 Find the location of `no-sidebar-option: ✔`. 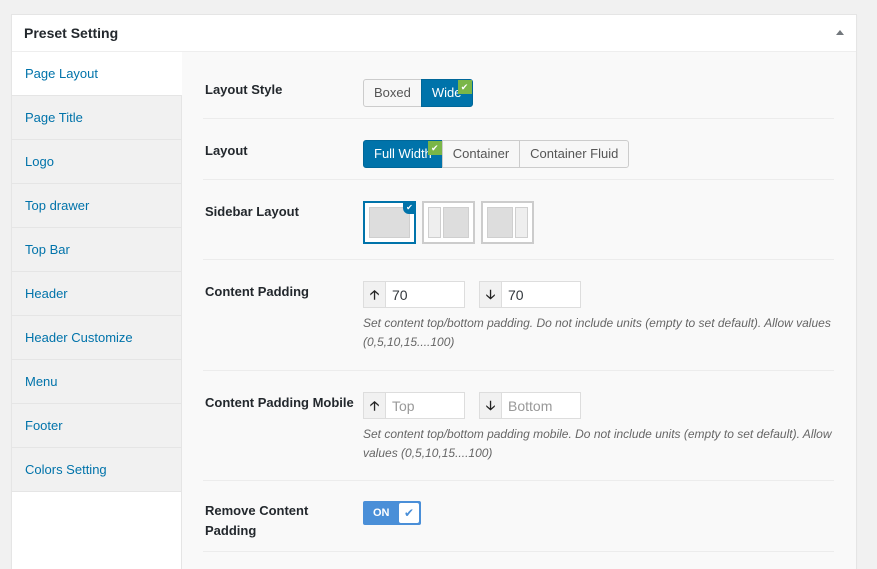

no-sidebar-option: ✔ is located at coordinates (389, 222).